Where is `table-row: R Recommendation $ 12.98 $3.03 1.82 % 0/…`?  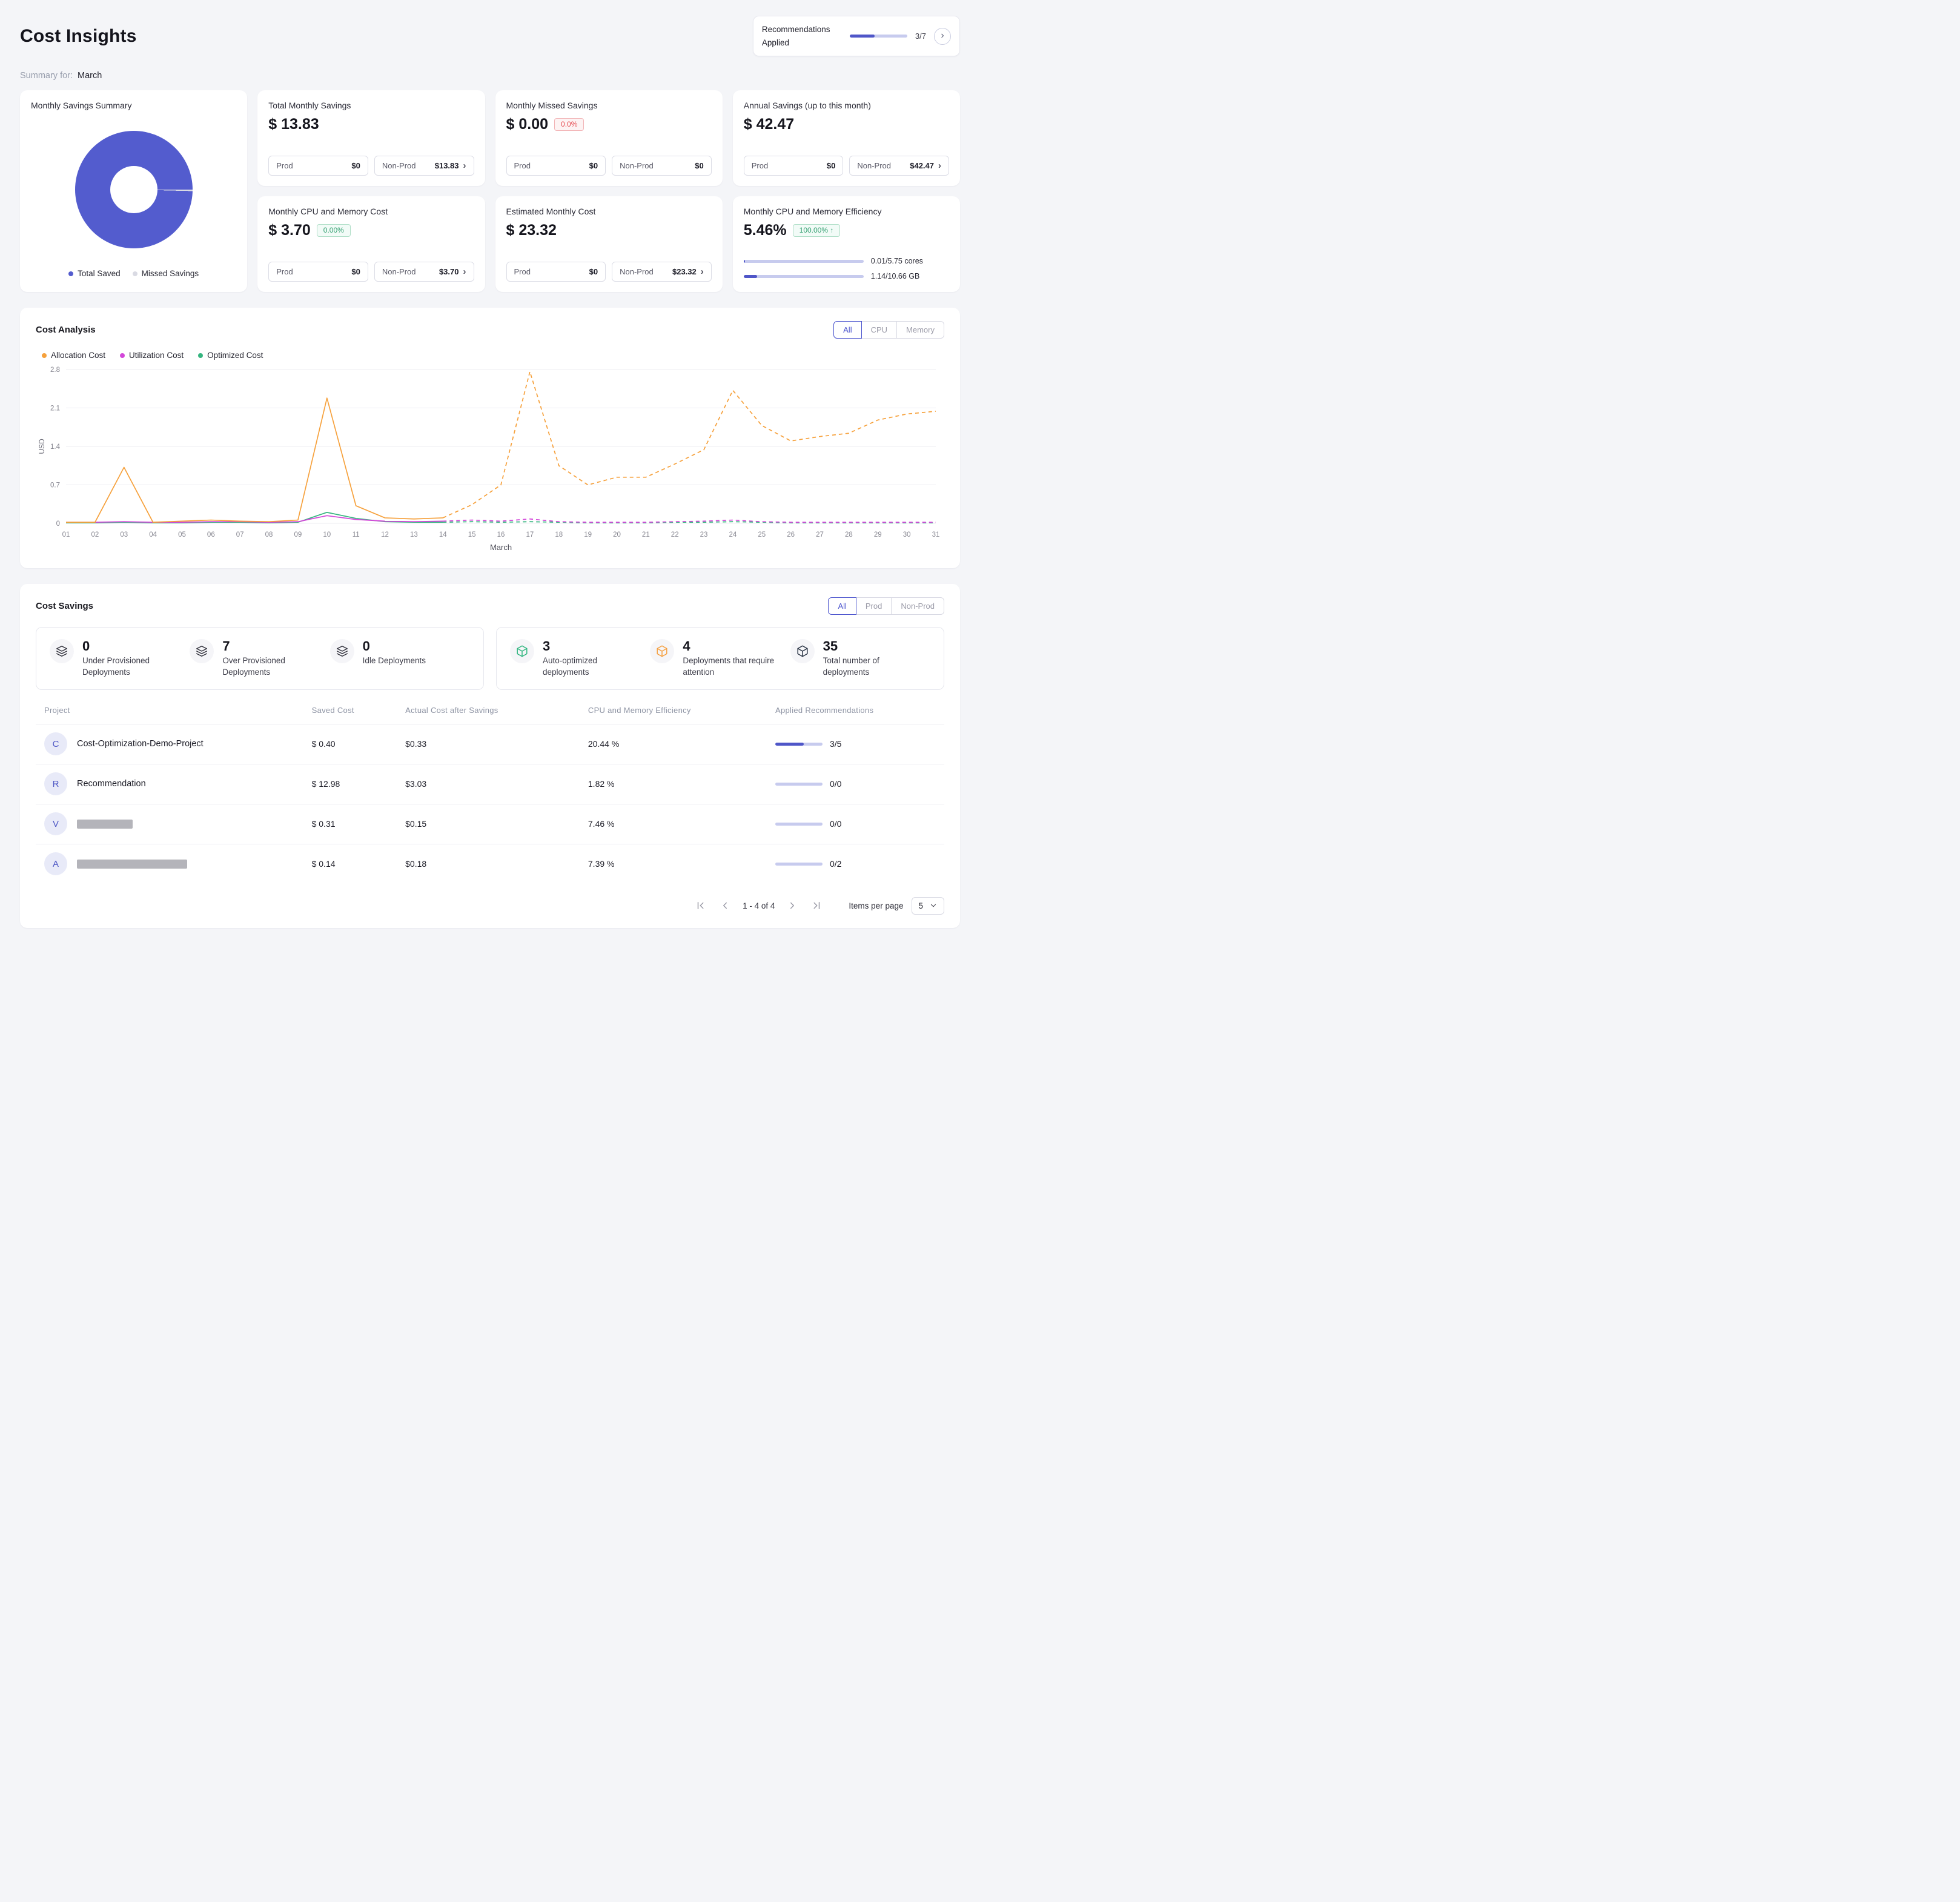 table-row: R Recommendation $ 12.98 $3.03 1.82 % 0/… is located at coordinates (490, 783).